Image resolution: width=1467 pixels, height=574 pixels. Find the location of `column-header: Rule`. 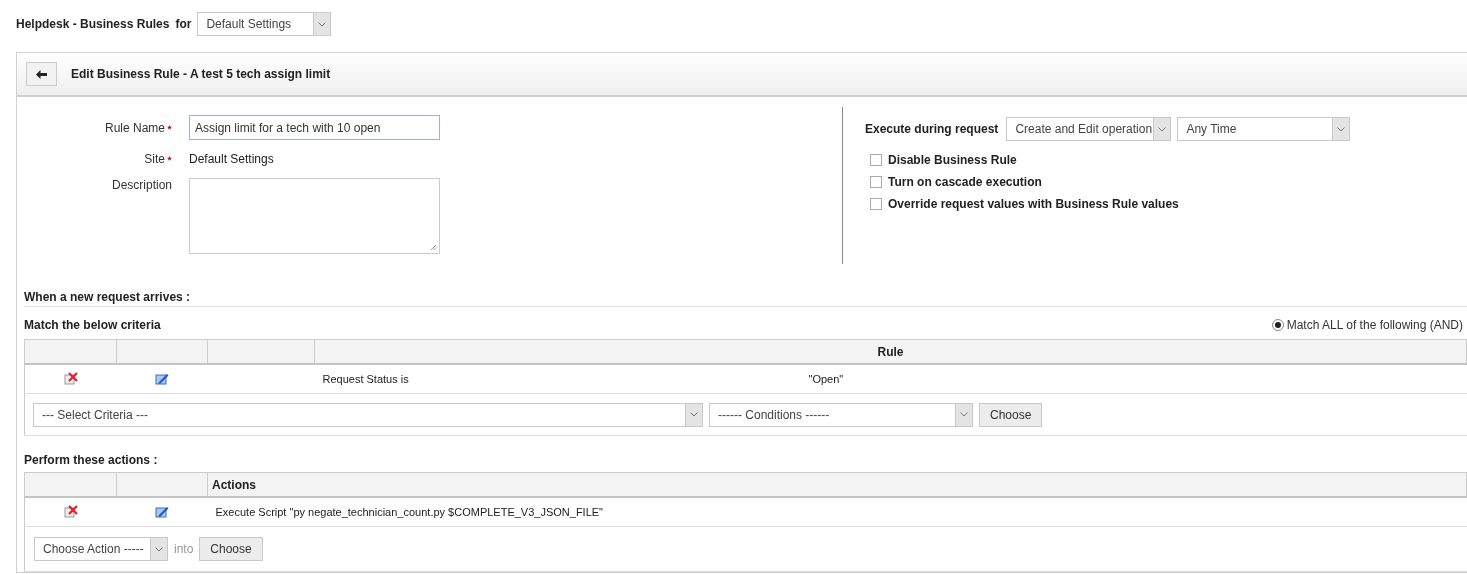

column-header: Rule is located at coordinates (890, 351).